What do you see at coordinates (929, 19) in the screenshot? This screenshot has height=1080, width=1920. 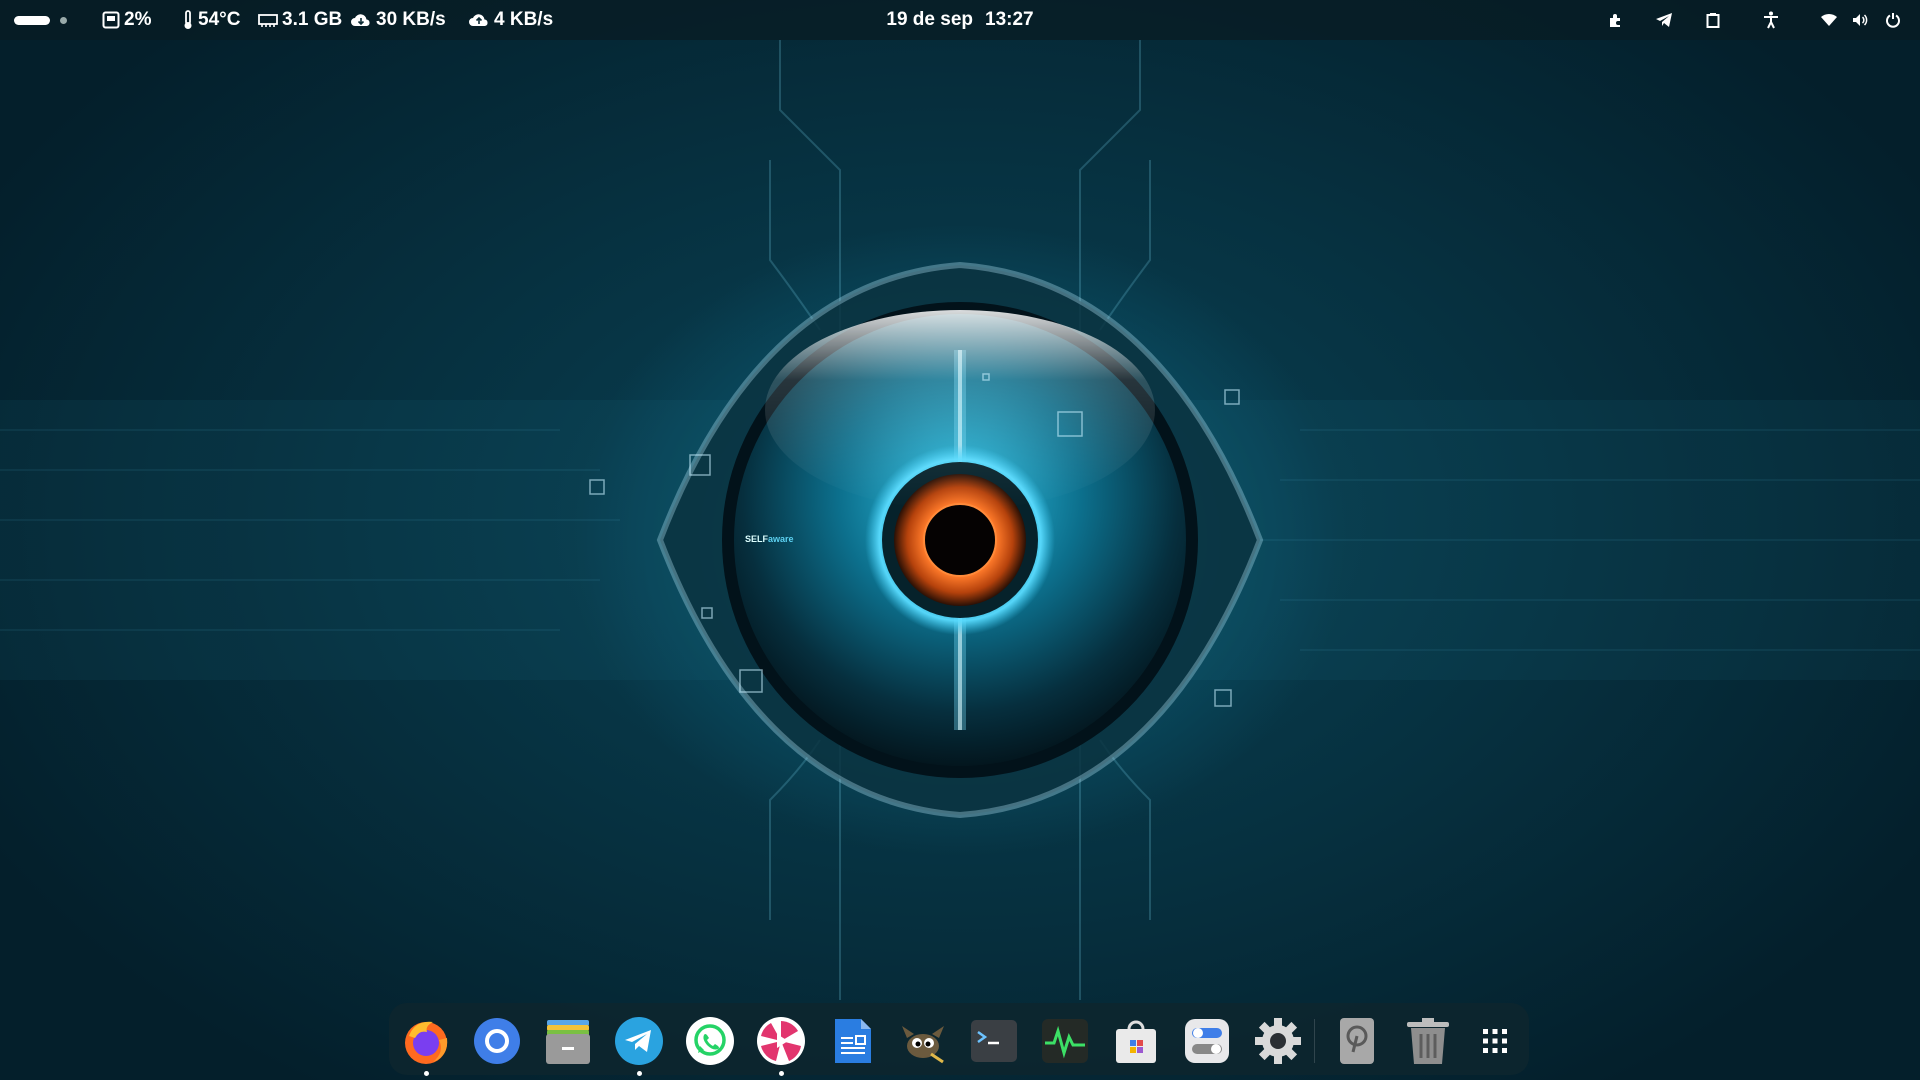 I see `date-label: 19 de sep` at bounding box center [929, 19].